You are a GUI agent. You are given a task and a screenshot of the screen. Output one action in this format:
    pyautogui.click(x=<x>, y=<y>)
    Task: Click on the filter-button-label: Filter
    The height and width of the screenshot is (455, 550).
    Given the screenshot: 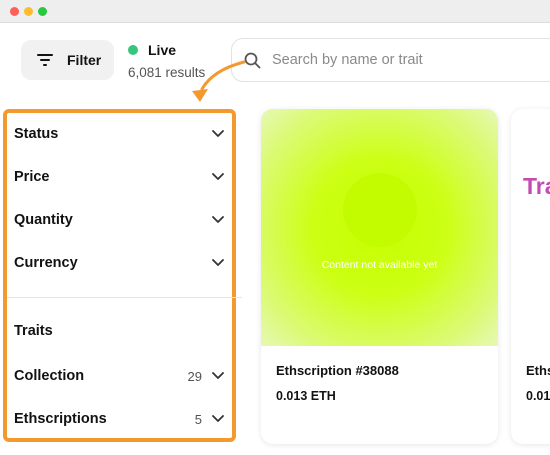 What is the action you would take?
    pyautogui.click(x=84, y=60)
    